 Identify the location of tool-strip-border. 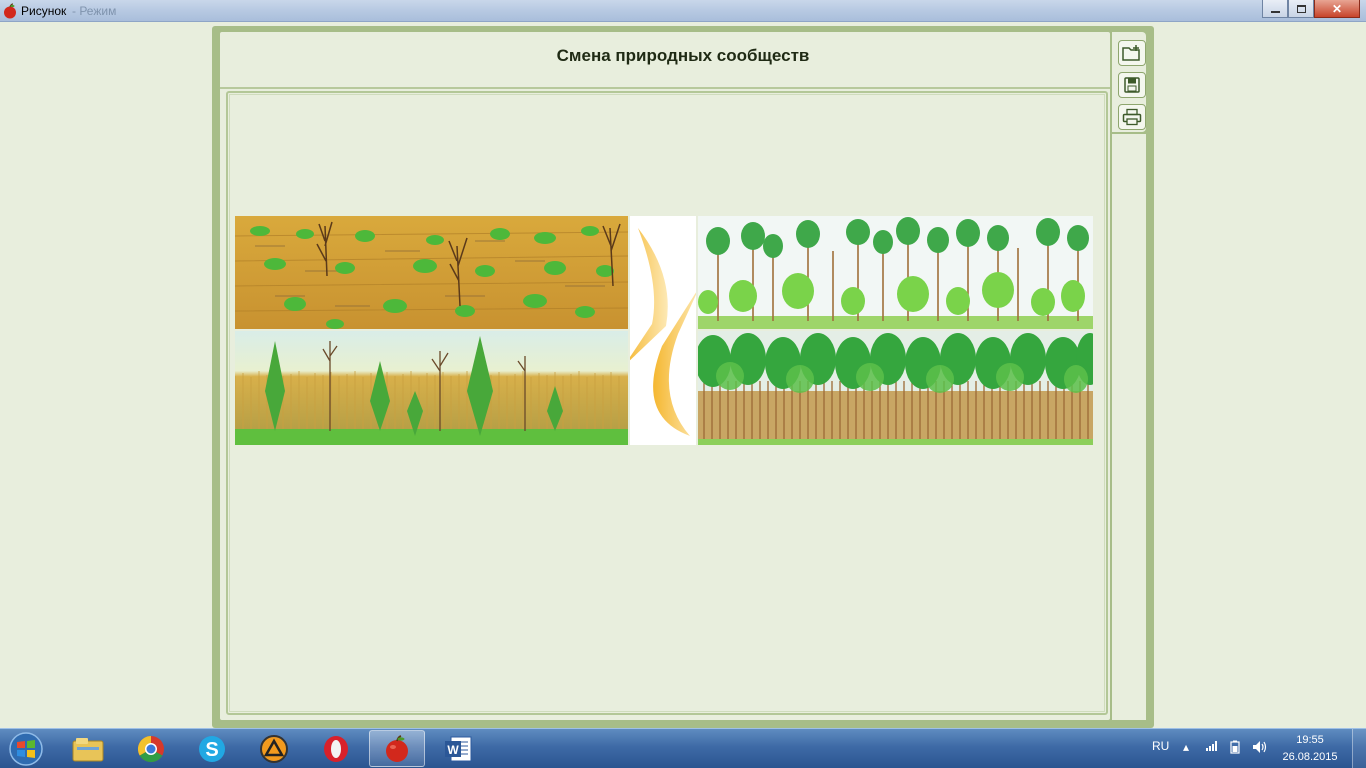
(1130, 428).